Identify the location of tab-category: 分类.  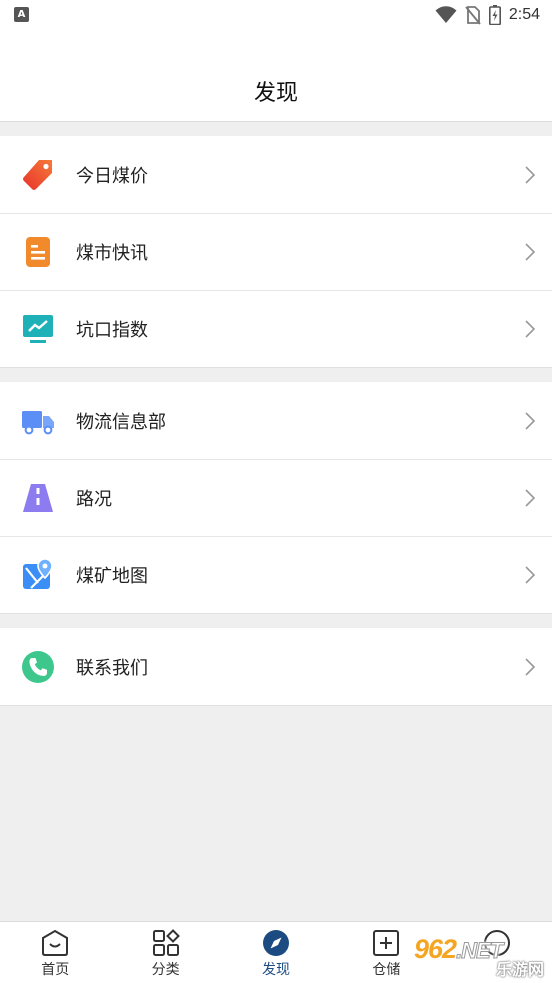
(165, 952).